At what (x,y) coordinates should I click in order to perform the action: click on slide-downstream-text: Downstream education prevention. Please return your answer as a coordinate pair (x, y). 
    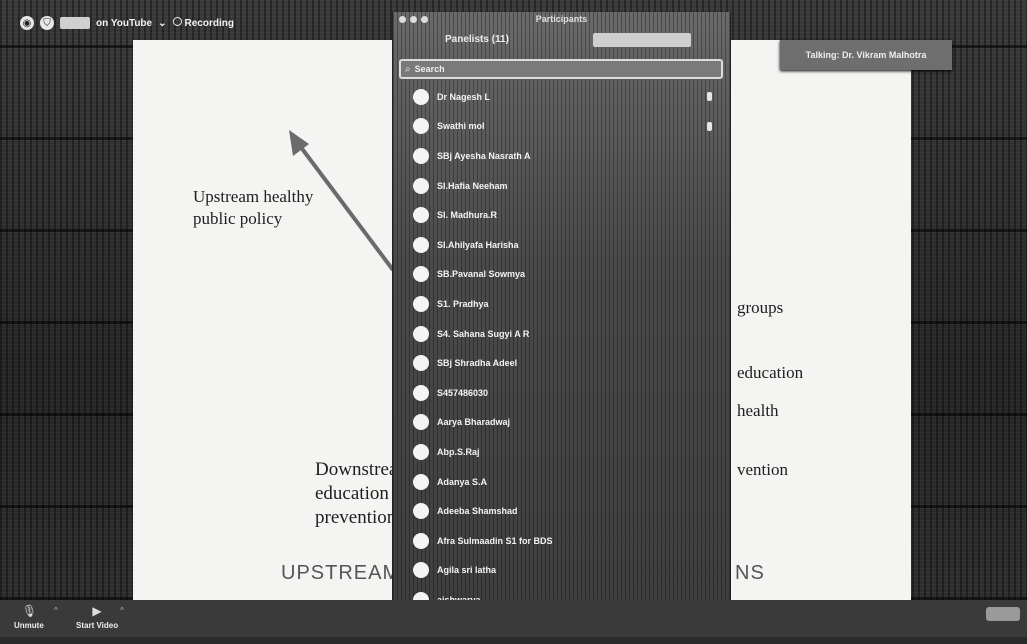
    Looking at the image, I should click on (355, 493).